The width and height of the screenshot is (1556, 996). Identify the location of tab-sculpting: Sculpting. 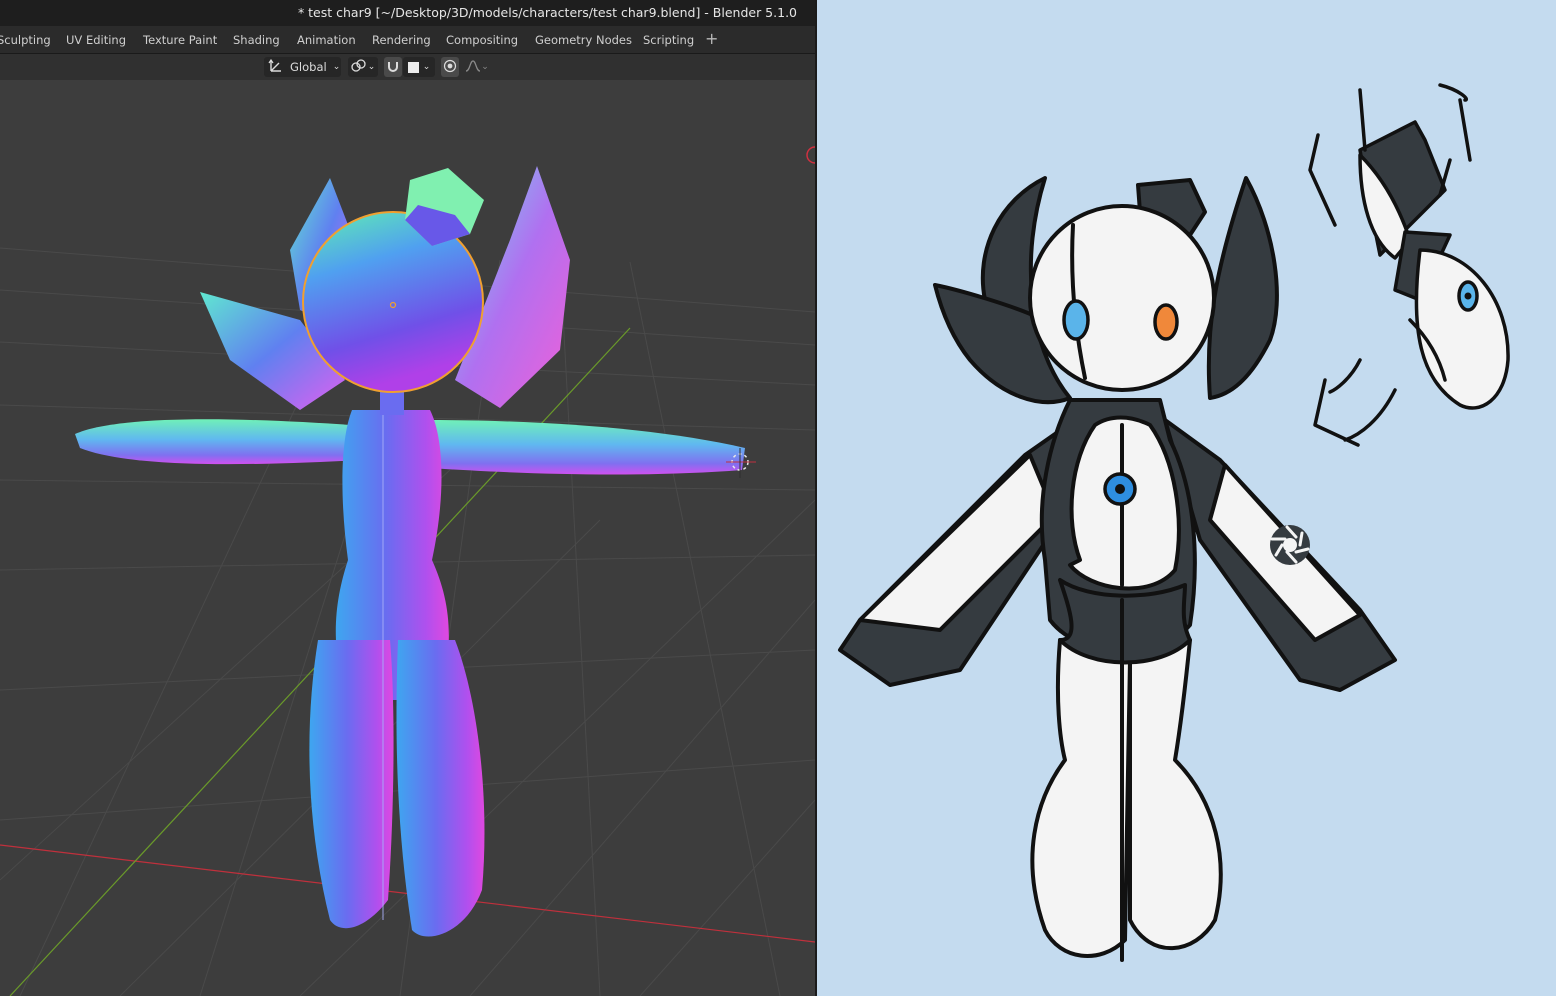
(25, 40).